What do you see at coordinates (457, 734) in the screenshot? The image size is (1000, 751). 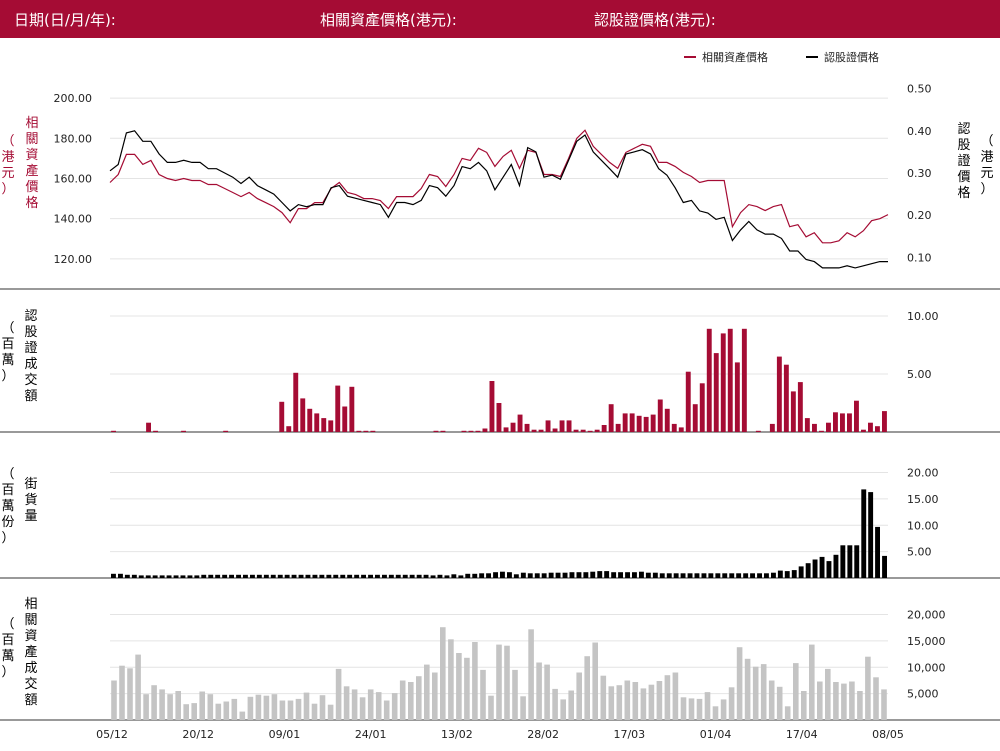 I see `x-tick-label: 13/02` at bounding box center [457, 734].